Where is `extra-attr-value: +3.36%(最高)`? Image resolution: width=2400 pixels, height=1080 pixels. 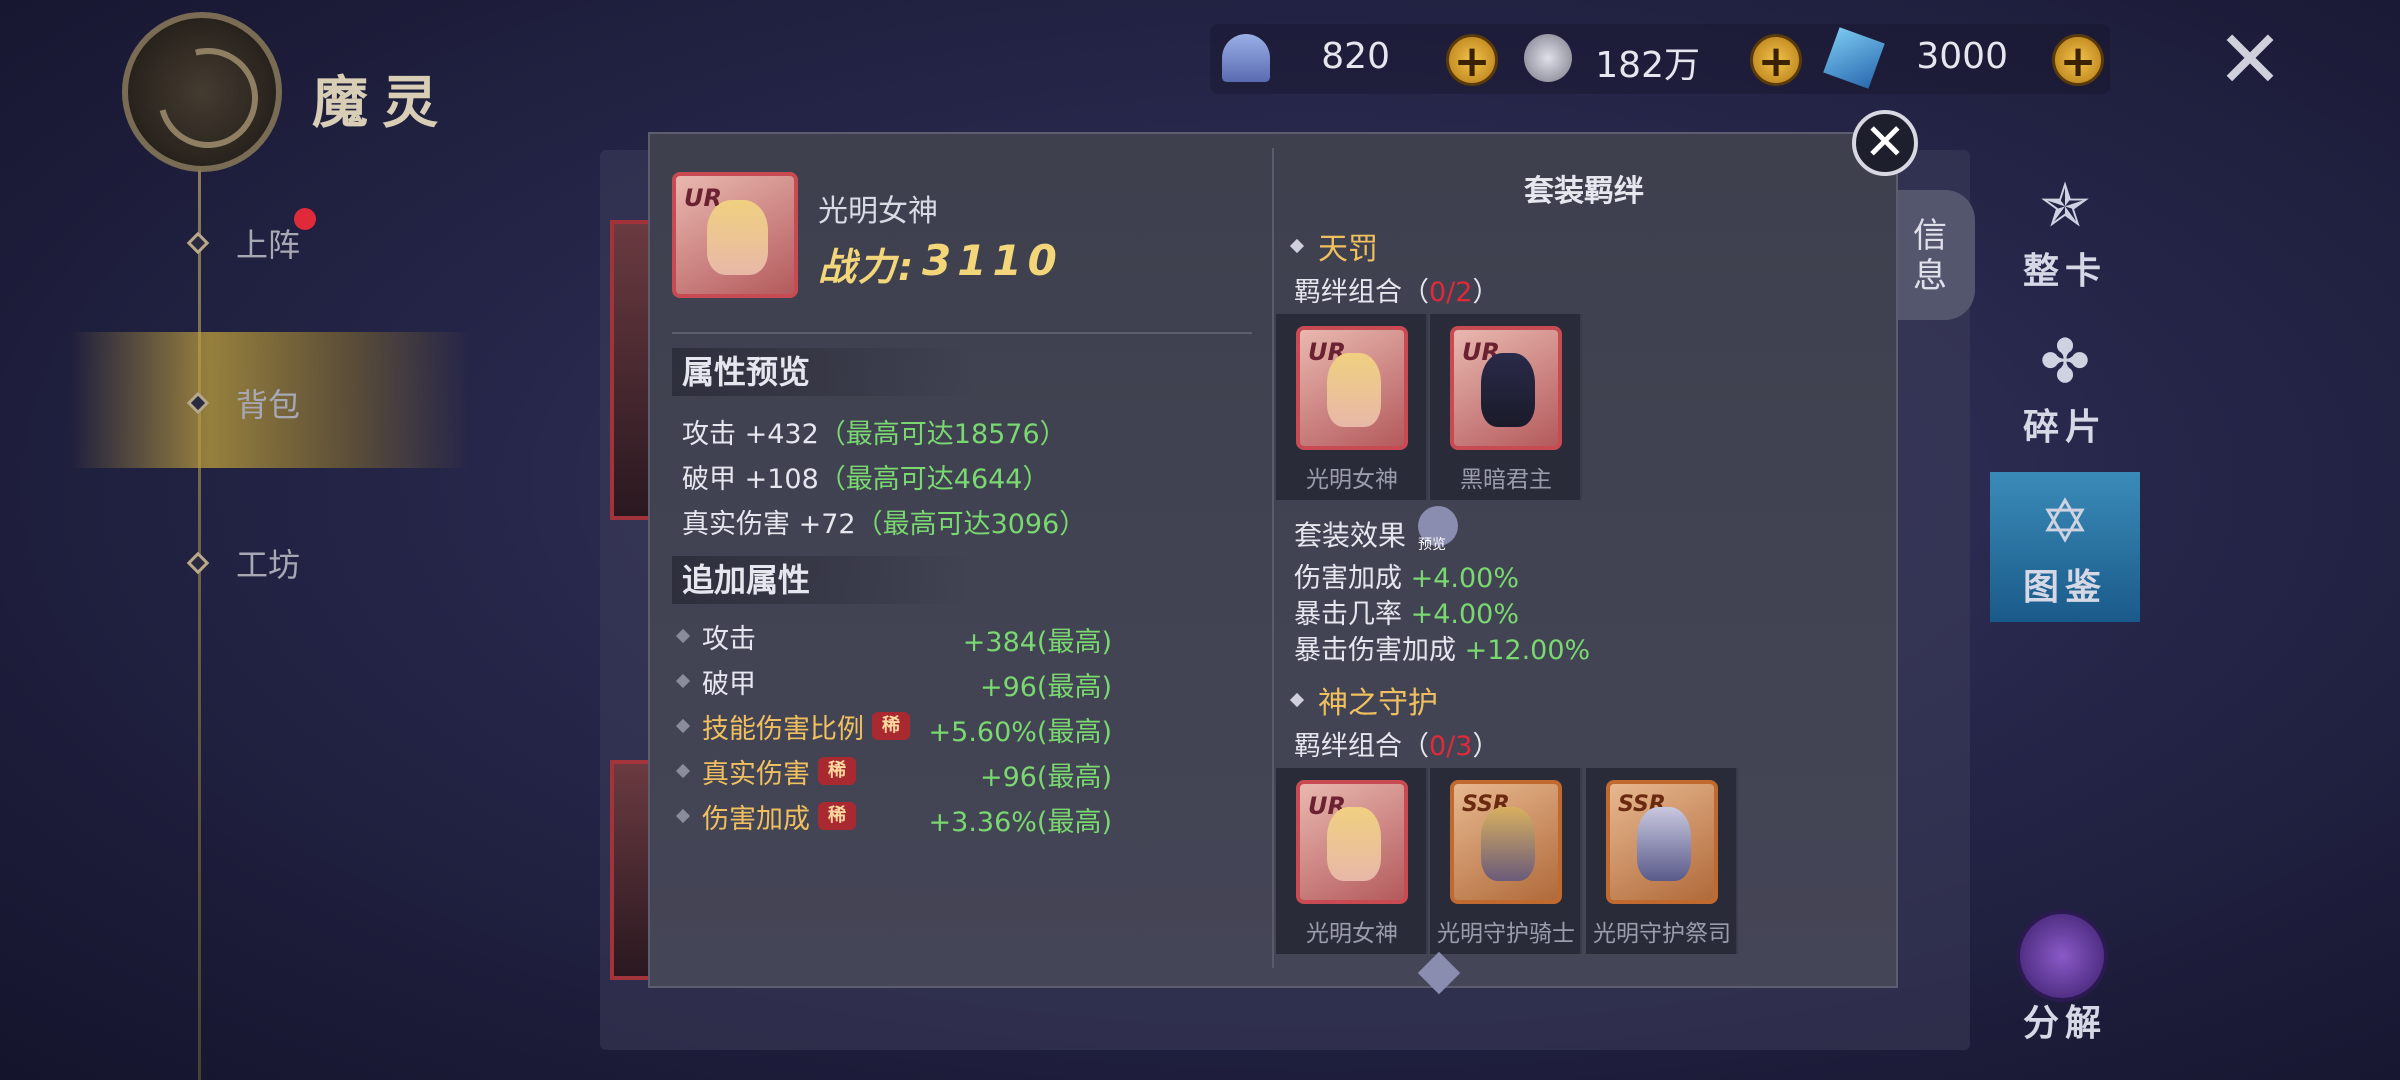
extra-attr-value: +3.36%(最高) is located at coordinates (1020, 822).